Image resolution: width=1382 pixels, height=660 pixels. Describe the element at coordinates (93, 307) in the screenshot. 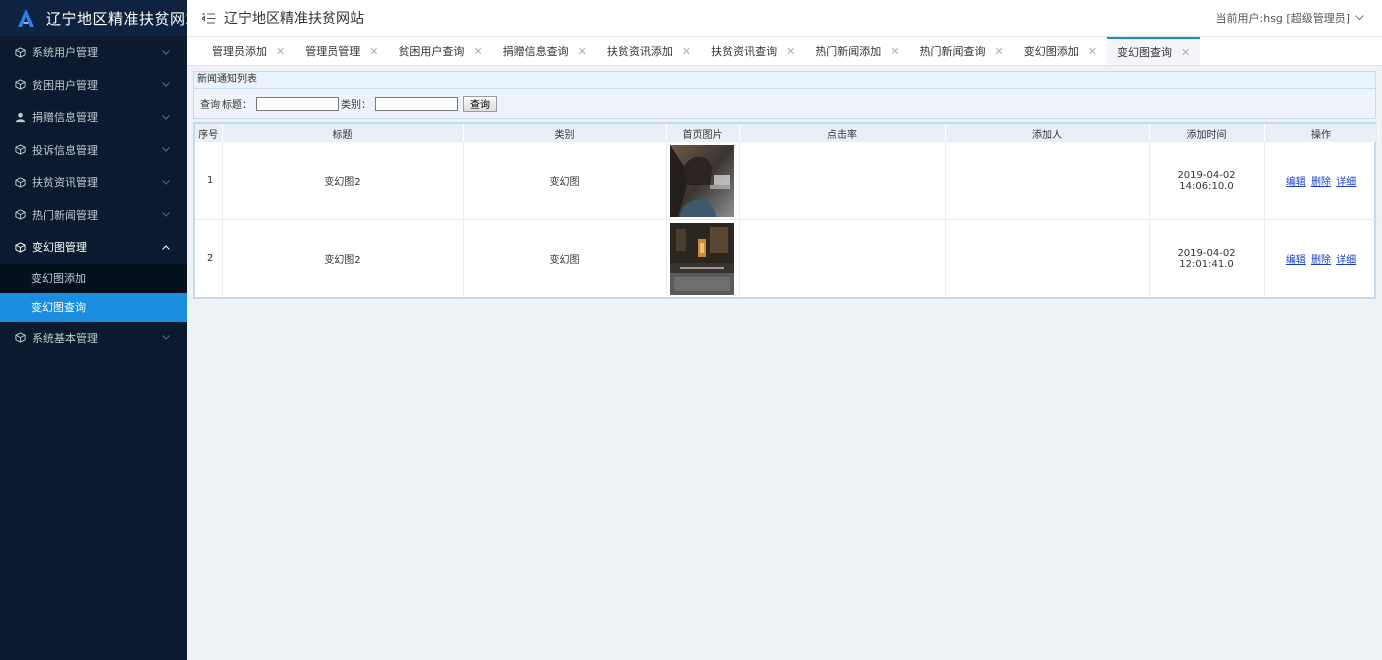

I see `sidebar-subitem-carousel-query: 变幻图查询` at that location.